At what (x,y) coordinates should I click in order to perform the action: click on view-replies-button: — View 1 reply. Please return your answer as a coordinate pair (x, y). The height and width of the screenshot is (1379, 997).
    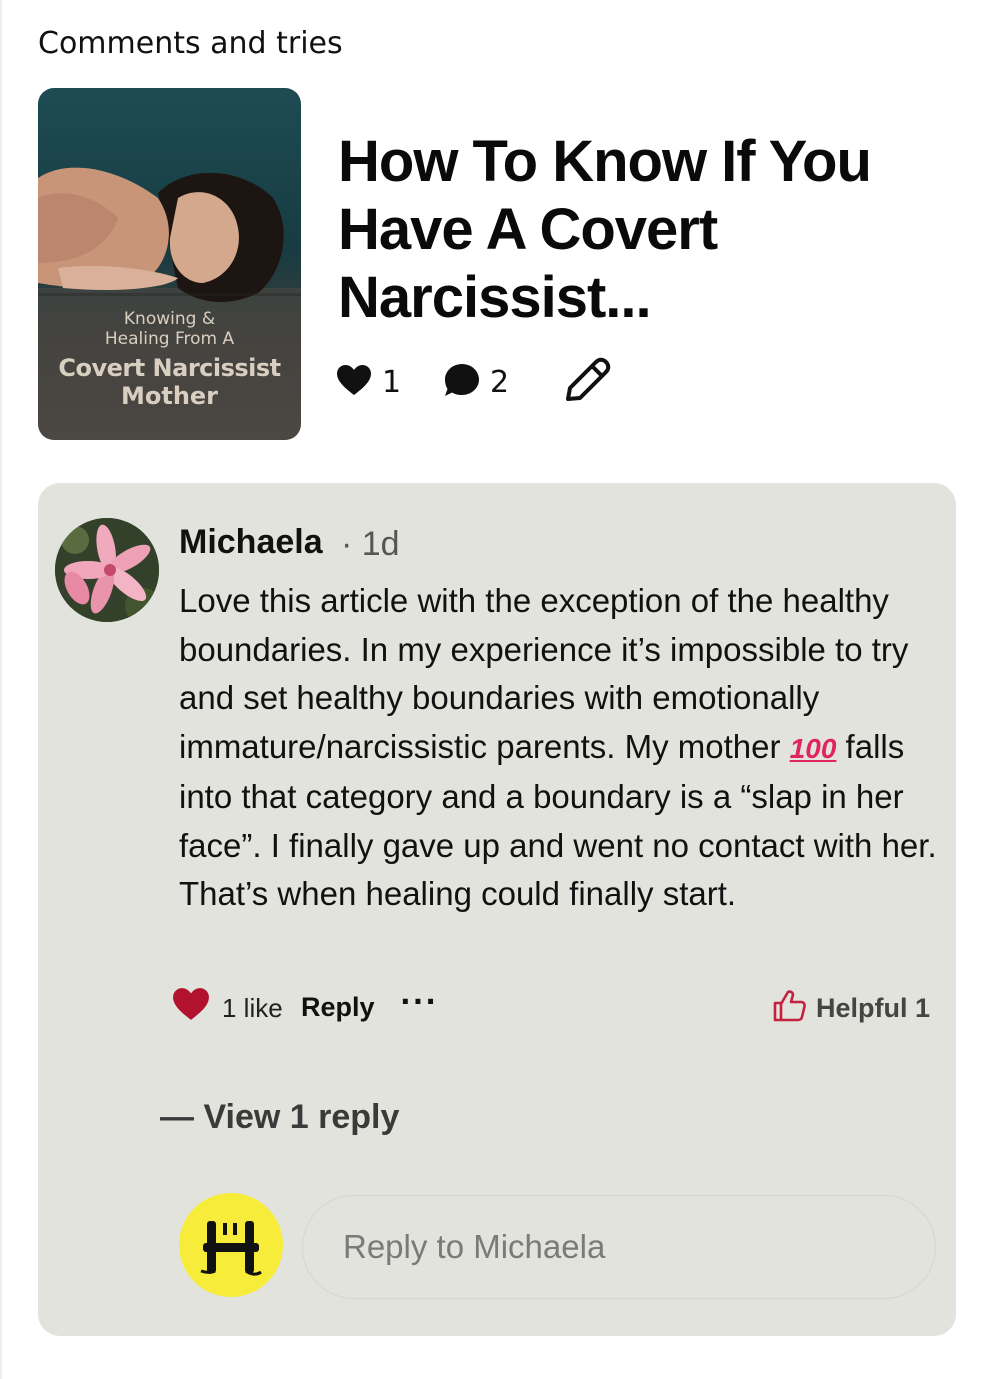
    Looking at the image, I should click on (279, 1117).